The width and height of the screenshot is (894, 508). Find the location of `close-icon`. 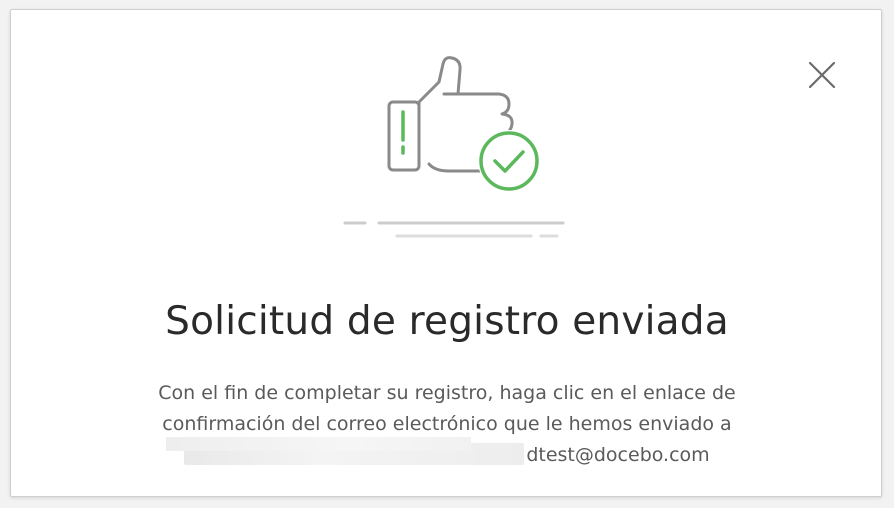

close-icon is located at coordinates (822, 75).